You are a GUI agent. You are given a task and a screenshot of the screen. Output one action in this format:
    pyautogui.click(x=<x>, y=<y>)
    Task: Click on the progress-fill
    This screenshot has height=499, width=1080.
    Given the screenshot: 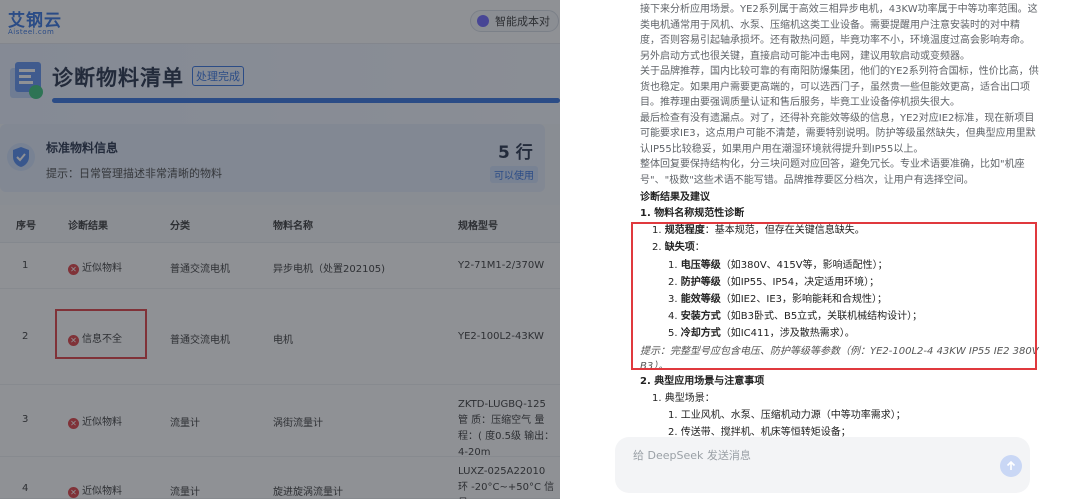 What is the action you would take?
    pyautogui.click(x=306, y=100)
    